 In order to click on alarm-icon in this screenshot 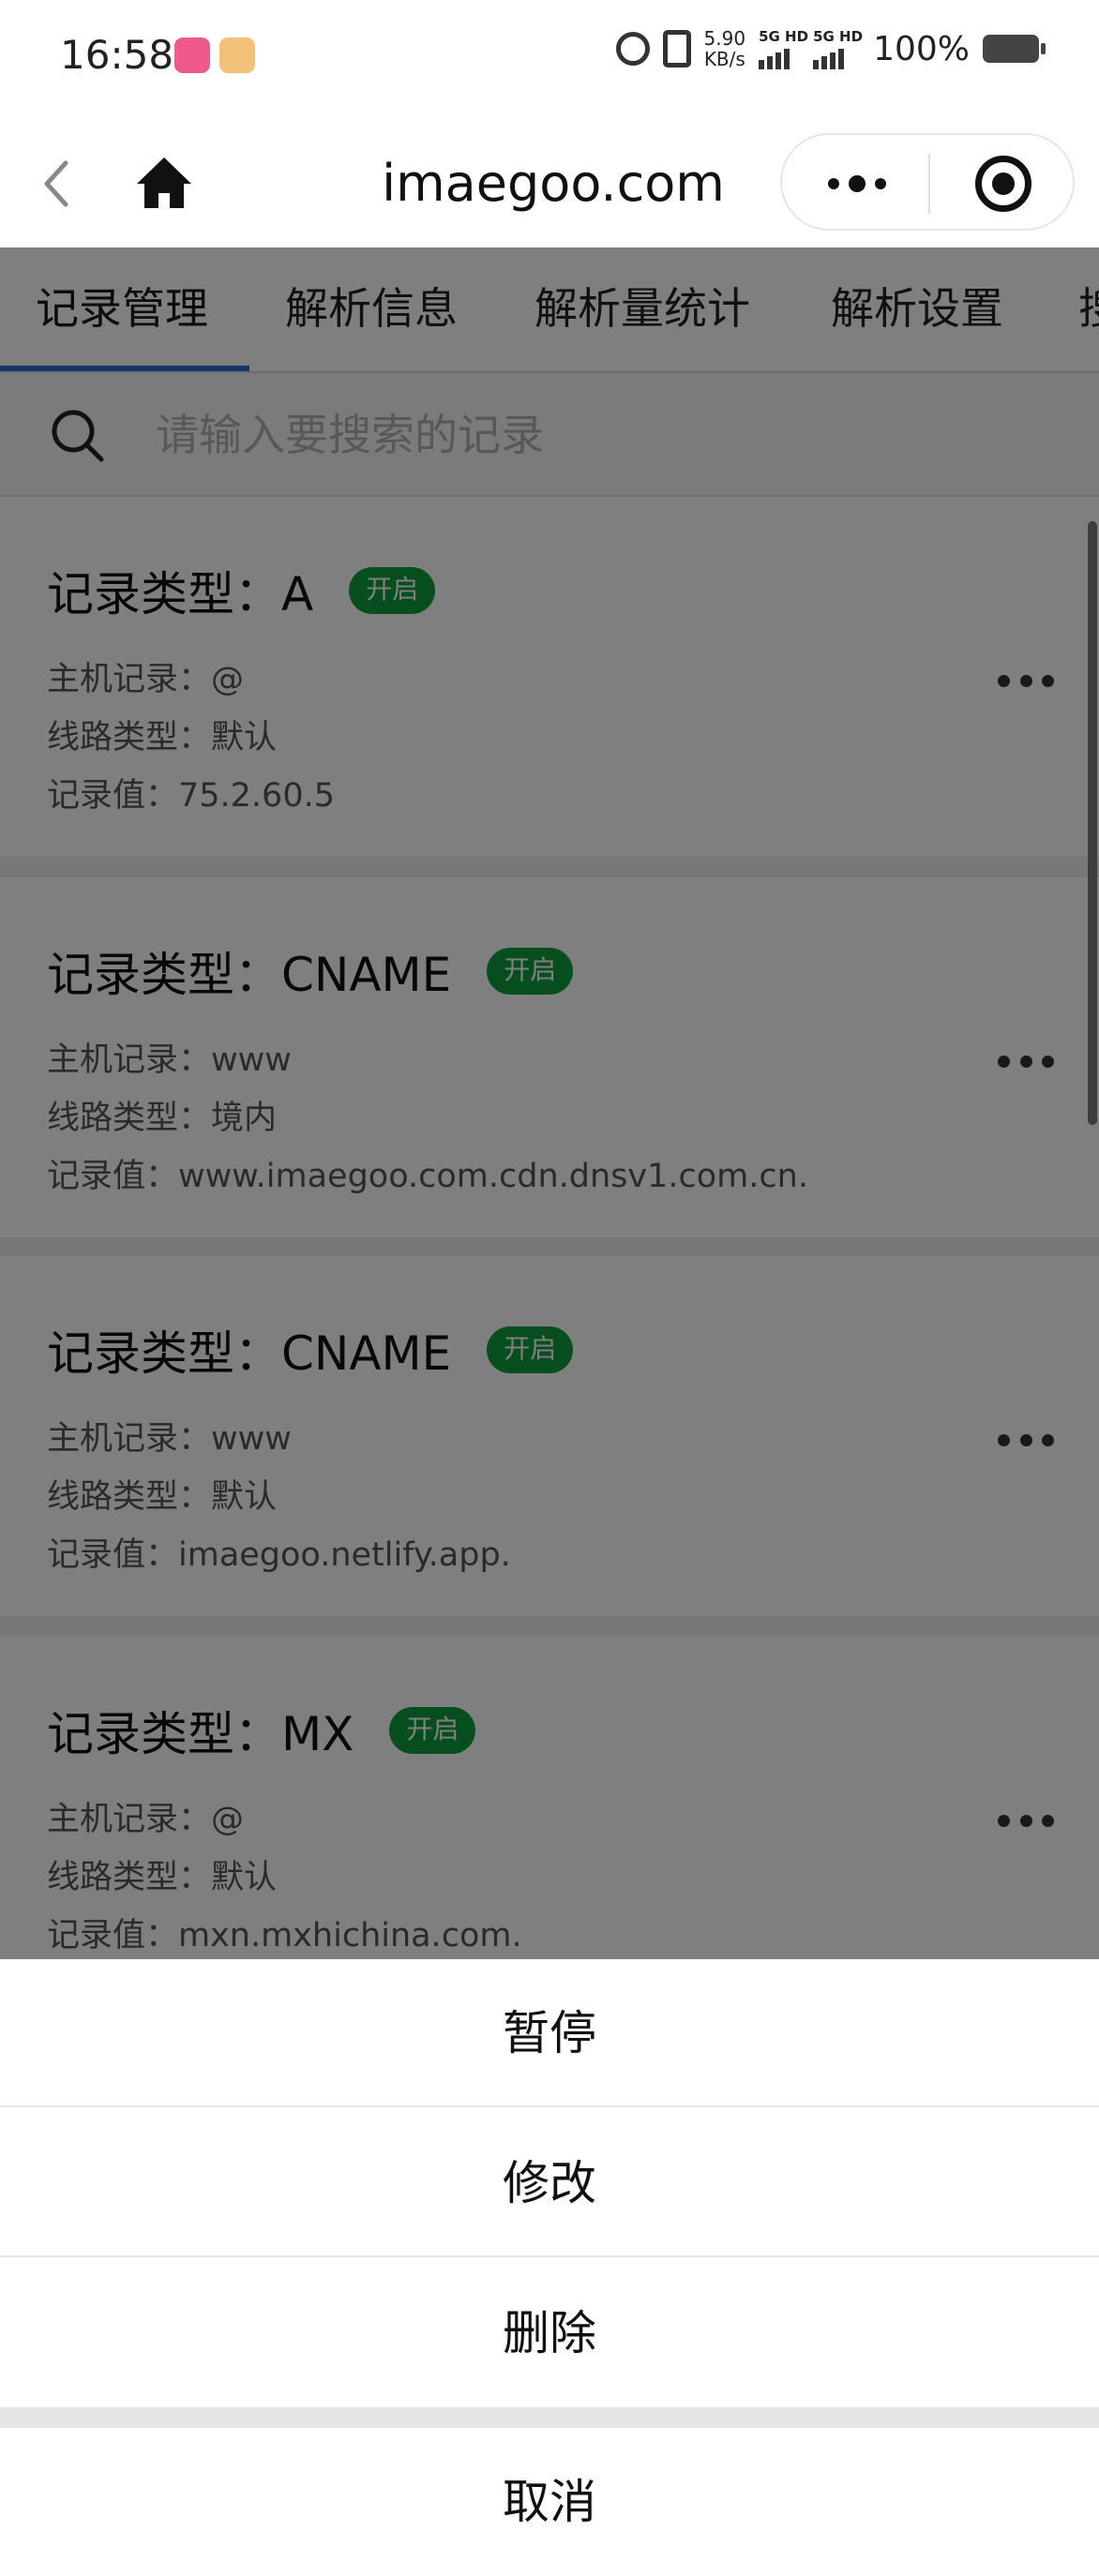, I will do `click(632, 49)`.